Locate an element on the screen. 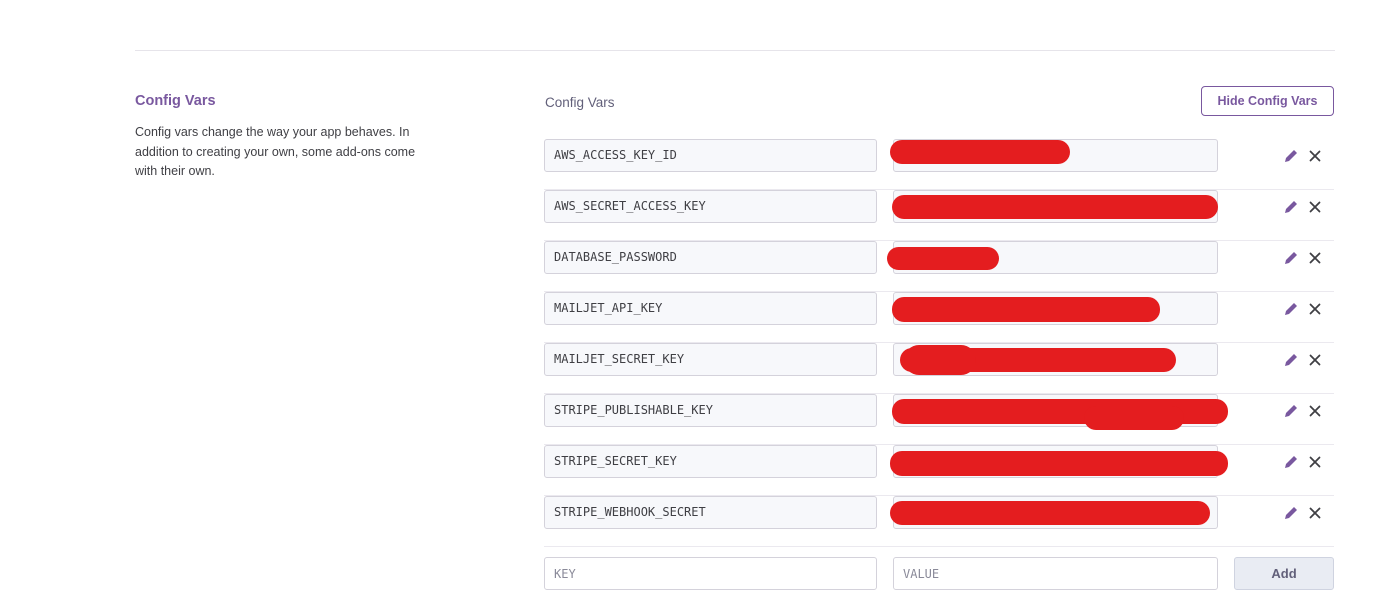  config-vars-label: Config Vars is located at coordinates (580, 102).